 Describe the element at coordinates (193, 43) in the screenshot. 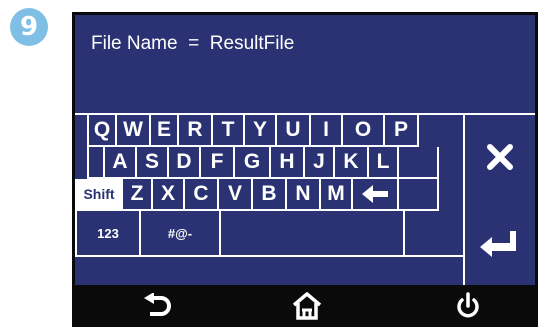

I see `file-name-text: File Name = ResultFile` at that location.